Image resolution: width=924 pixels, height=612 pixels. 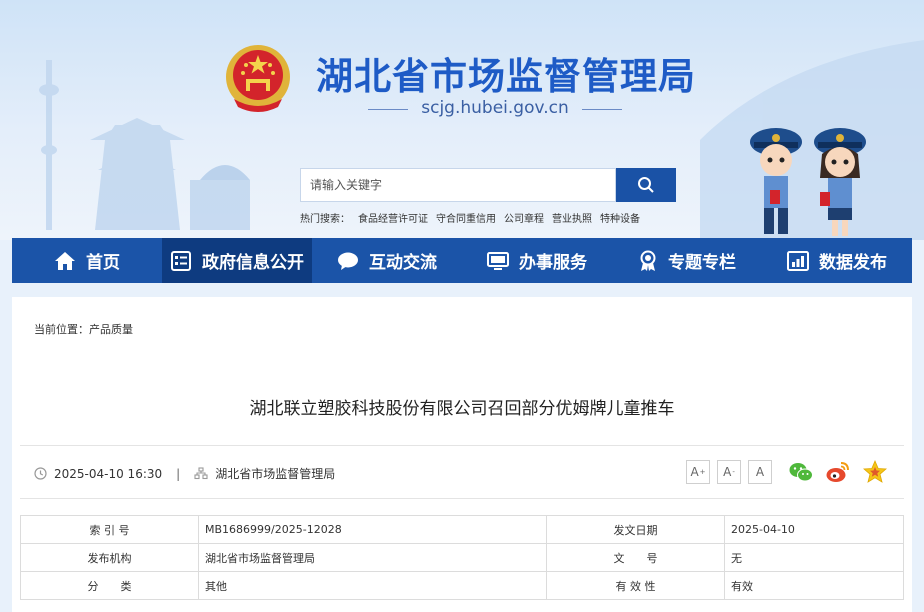 What do you see at coordinates (635, 585) in the screenshot?
I see `table-key: 有 效 性` at bounding box center [635, 585].